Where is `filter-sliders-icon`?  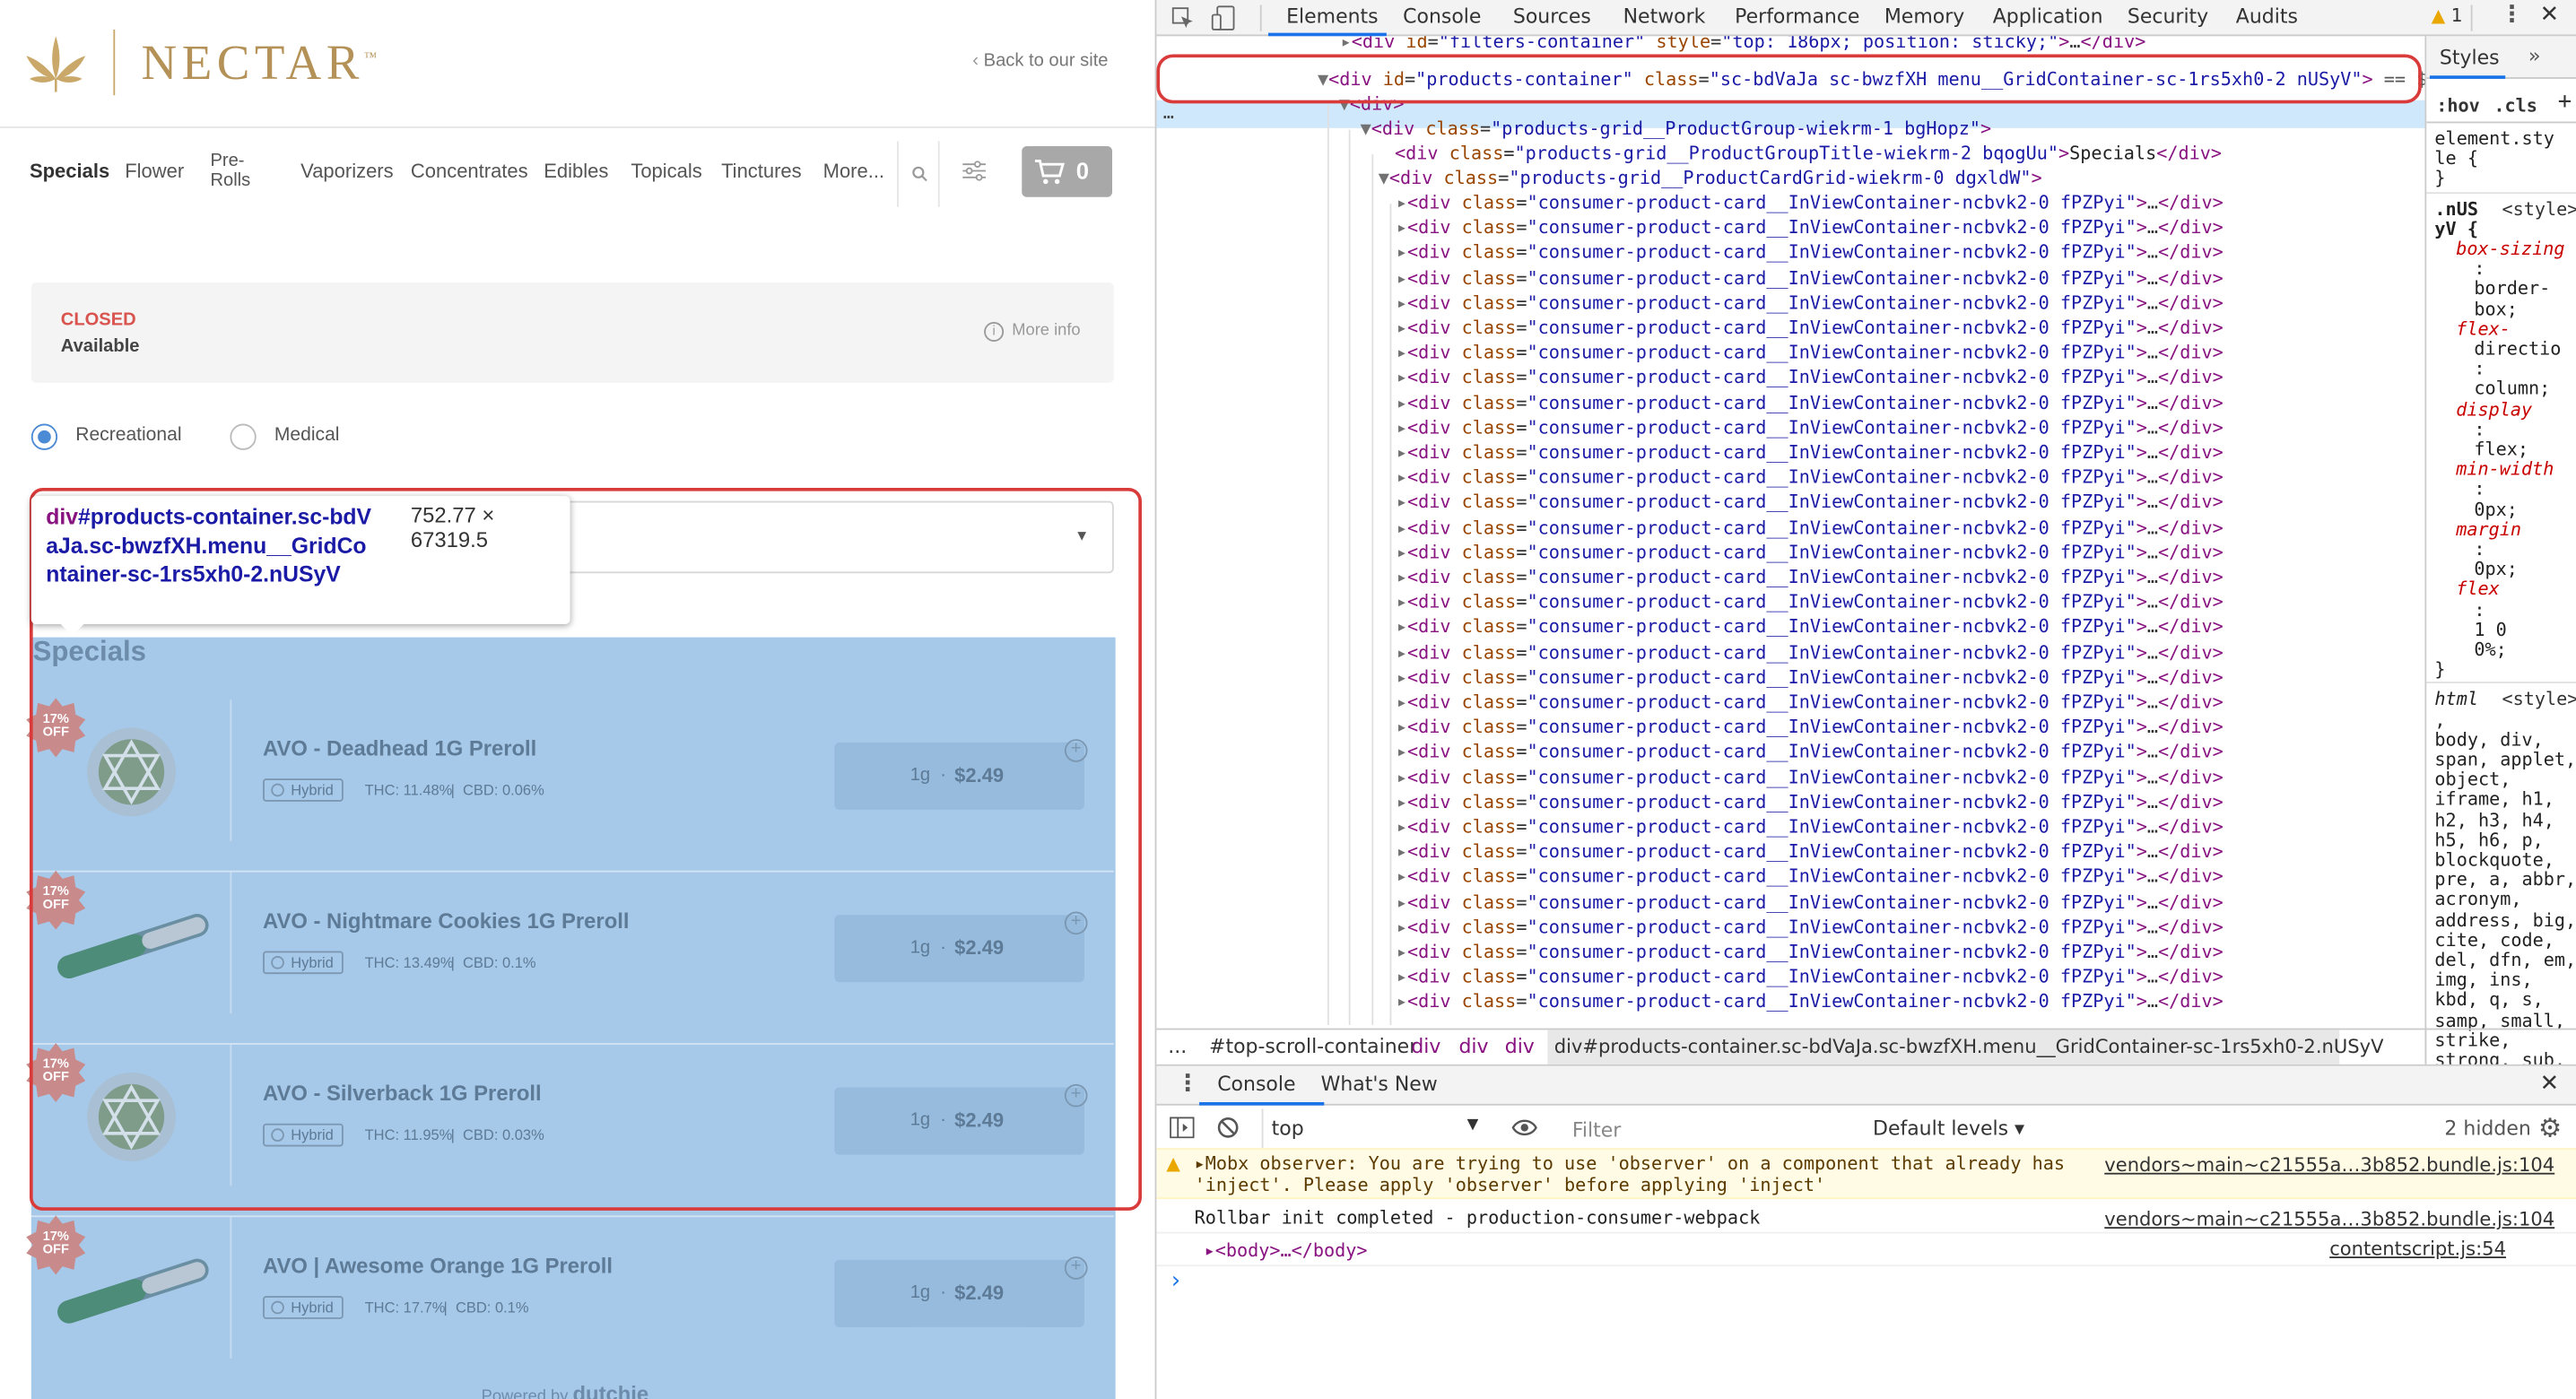 filter-sliders-icon is located at coordinates (974, 172).